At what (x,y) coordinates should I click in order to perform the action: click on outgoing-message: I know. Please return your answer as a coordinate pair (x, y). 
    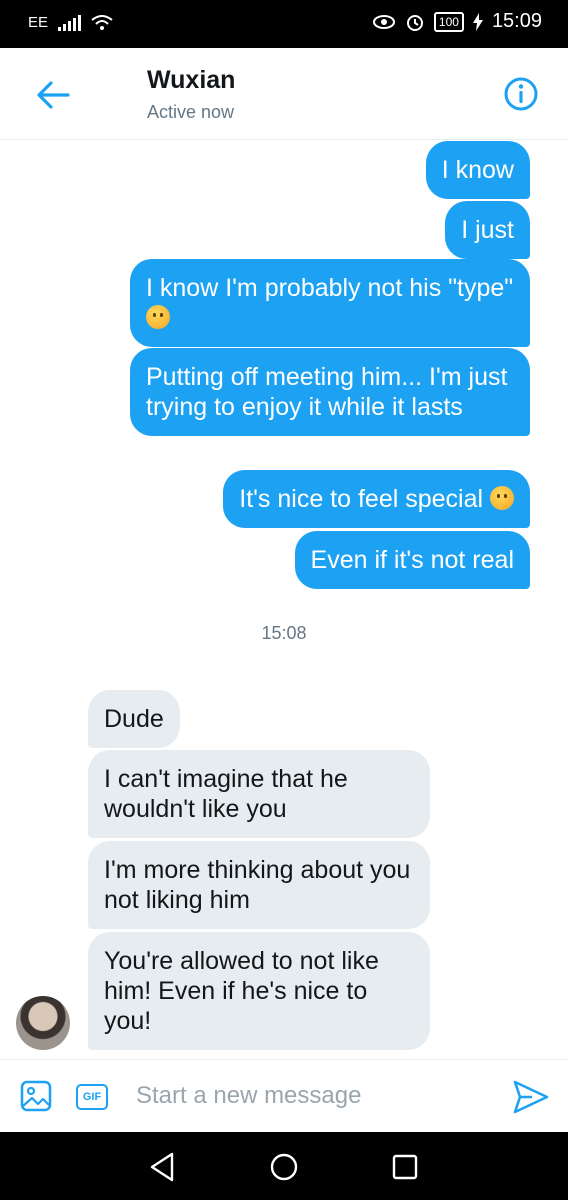
    Looking at the image, I should click on (477, 170).